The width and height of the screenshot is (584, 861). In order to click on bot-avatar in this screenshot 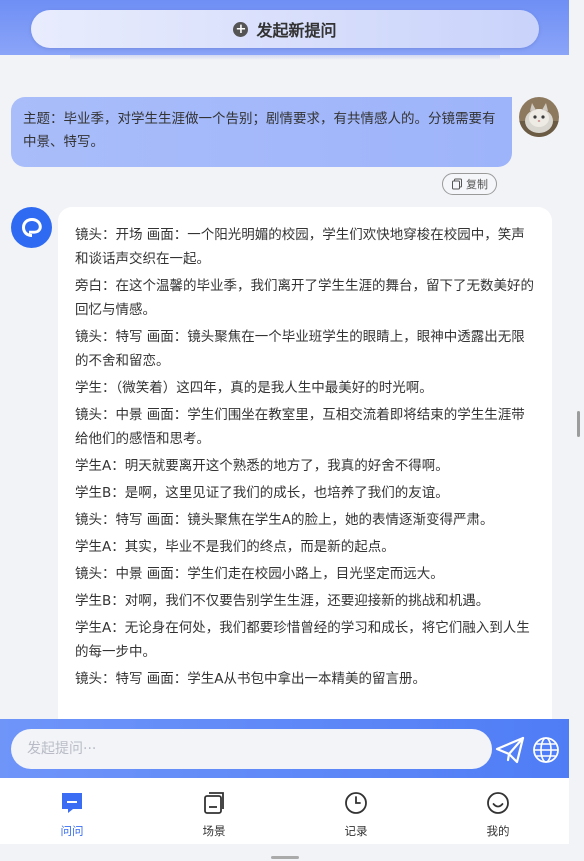, I will do `click(31, 227)`.